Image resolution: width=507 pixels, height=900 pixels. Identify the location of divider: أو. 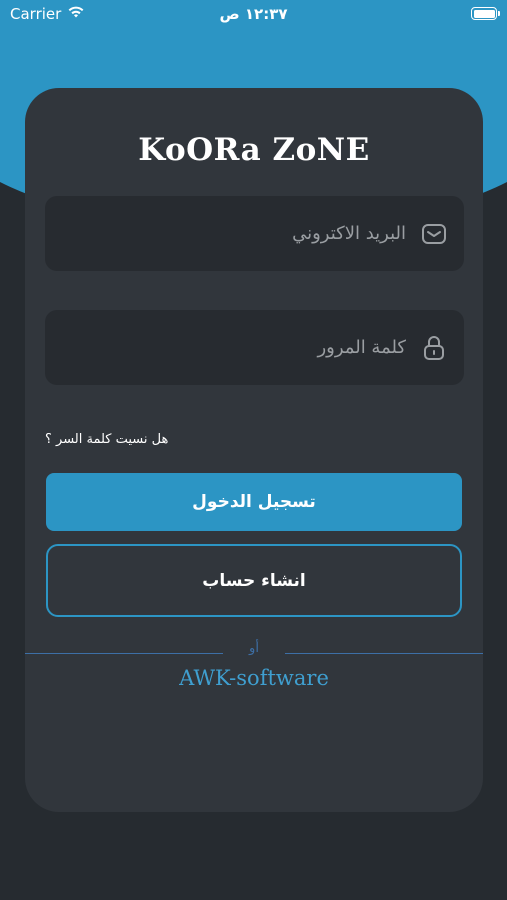
(254, 651).